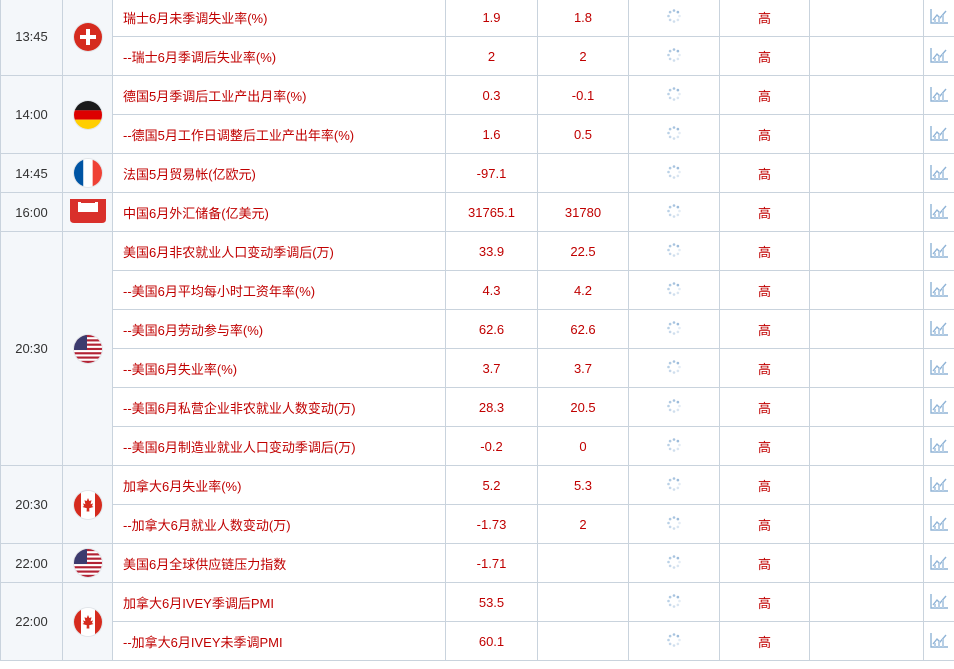  What do you see at coordinates (477, 173) in the screenshot?
I see `table-row: 14:45 法国5月贸易帐(亿欧元) -97.1 高` at bounding box center [477, 173].